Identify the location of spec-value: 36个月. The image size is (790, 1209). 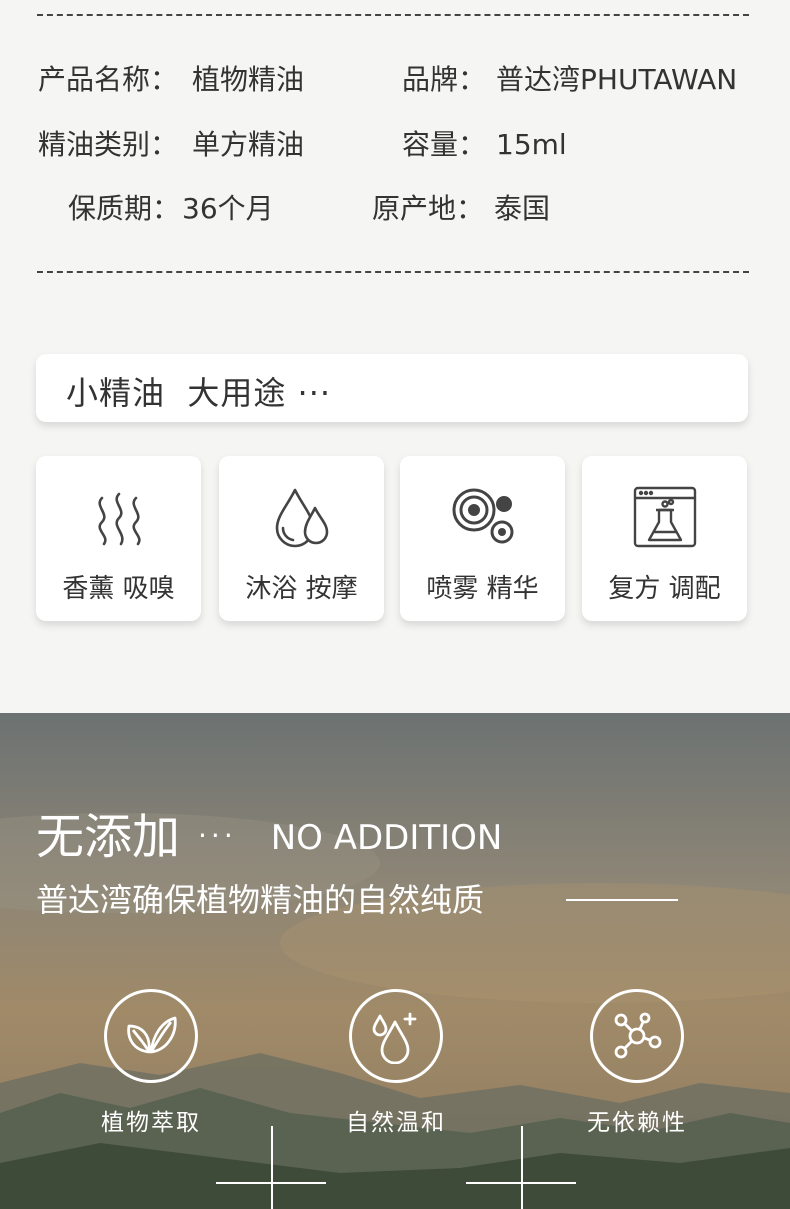
(228, 208).